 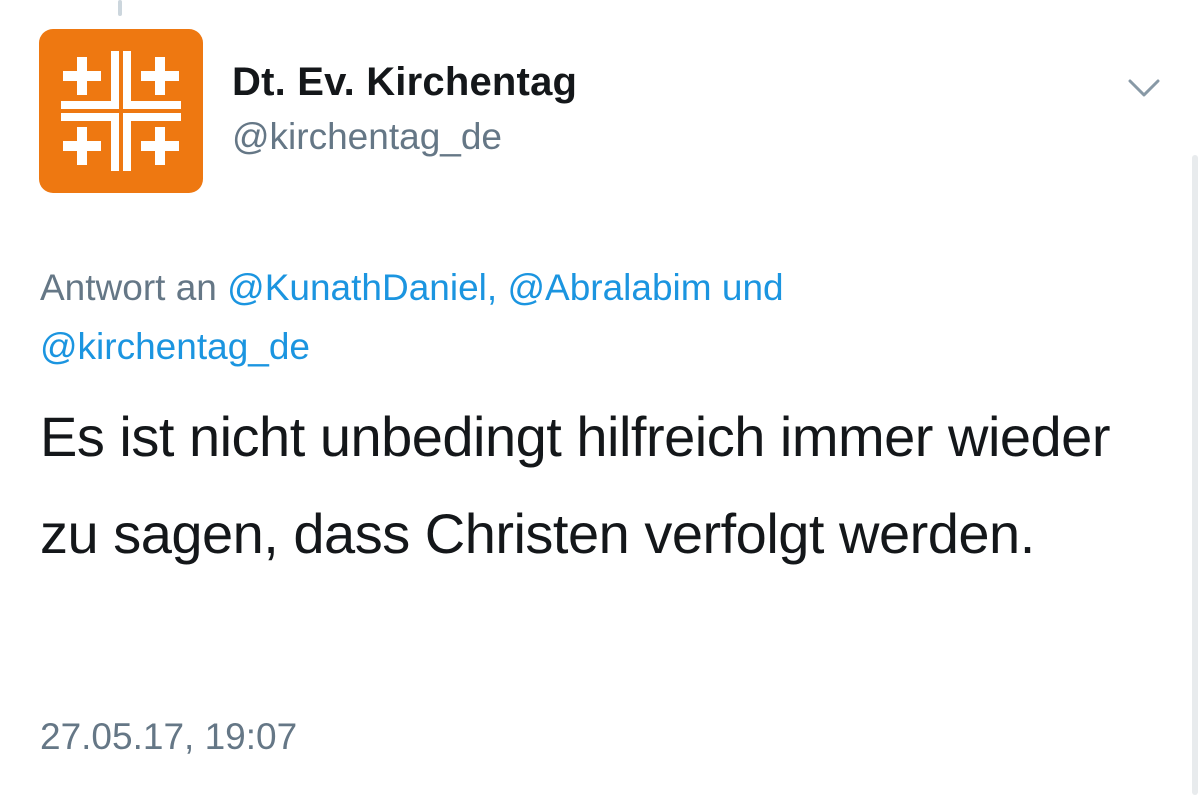 I want to click on scrollbar, so click(x=1195, y=475).